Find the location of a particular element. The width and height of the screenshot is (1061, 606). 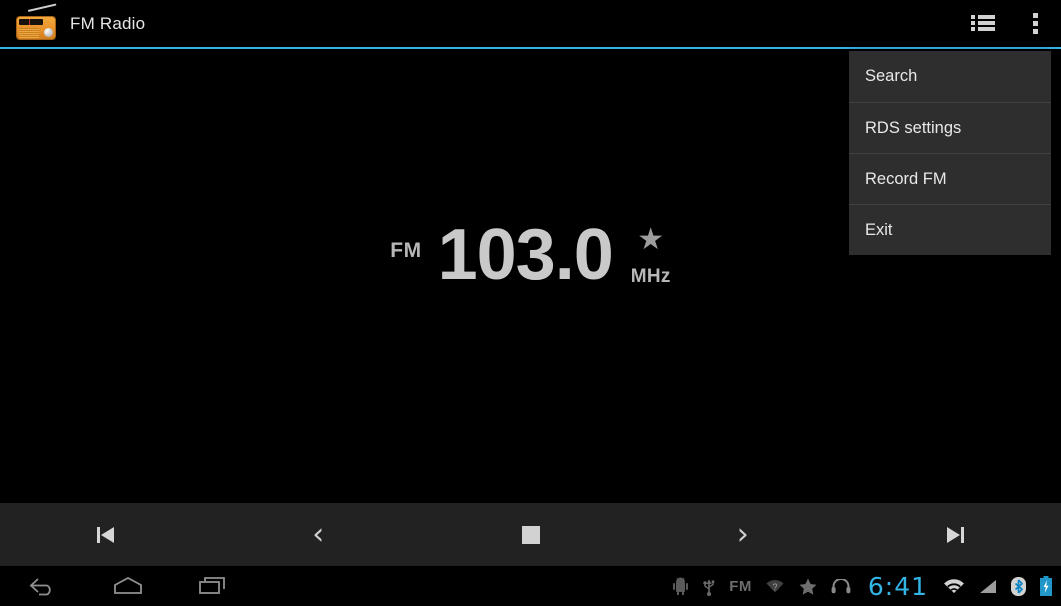

status-clock: 6:41 is located at coordinates (897, 586).